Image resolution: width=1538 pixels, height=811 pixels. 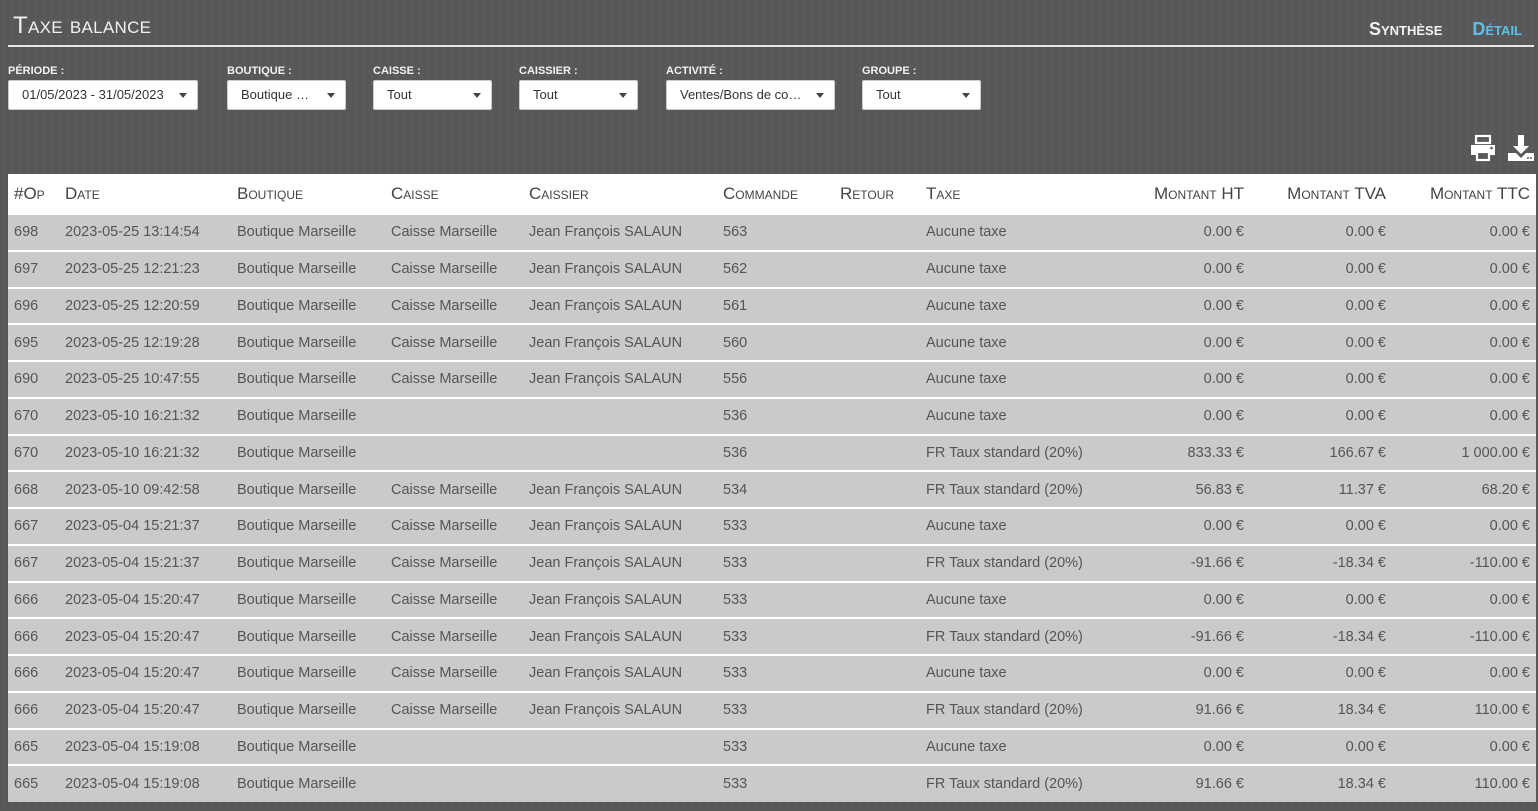 I want to click on print-icon, so click(x=1483, y=148).